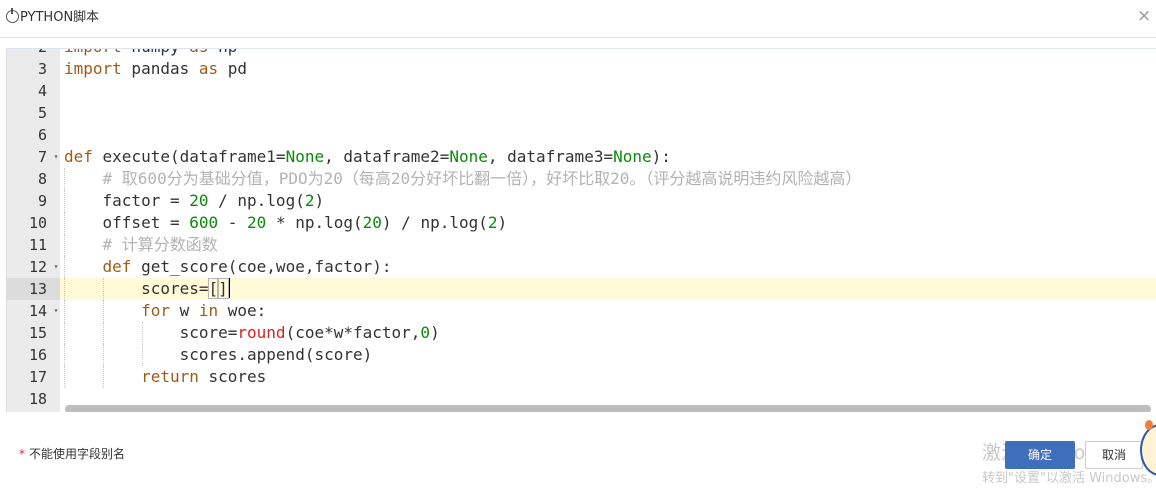 The width and height of the screenshot is (1156, 491). Describe the element at coordinates (1114, 455) in the screenshot. I see `cancel-button: 取消` at that location.